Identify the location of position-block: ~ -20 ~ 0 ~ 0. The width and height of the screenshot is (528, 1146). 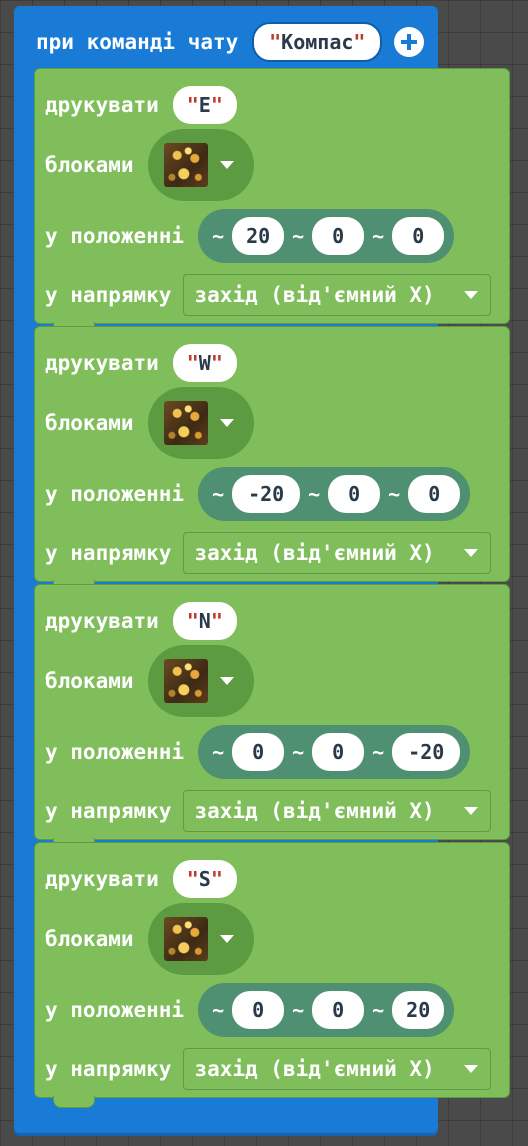
(334, 494).